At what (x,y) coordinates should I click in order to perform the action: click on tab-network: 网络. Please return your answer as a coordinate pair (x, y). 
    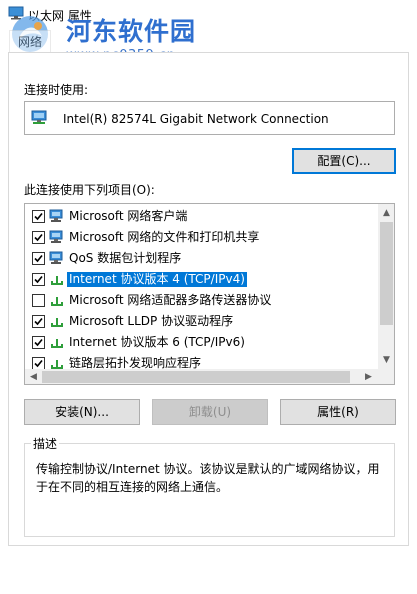
    Looking at the image, I should click on (30, 41).